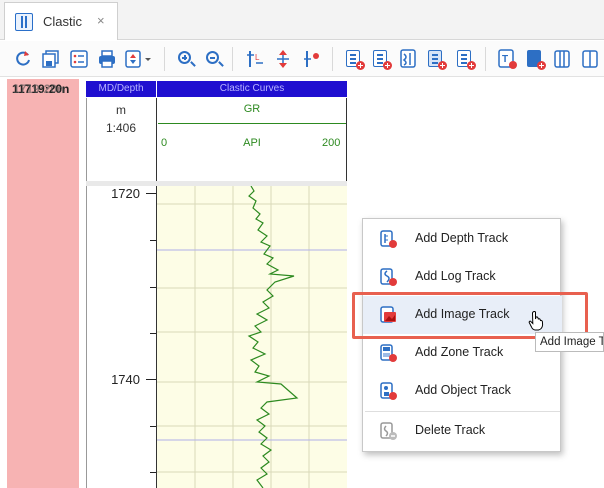 This screenshot has height=488, width=604. Describe the element at coordinates (121, 293) in the screenshot. I see `depth-track` at that location.